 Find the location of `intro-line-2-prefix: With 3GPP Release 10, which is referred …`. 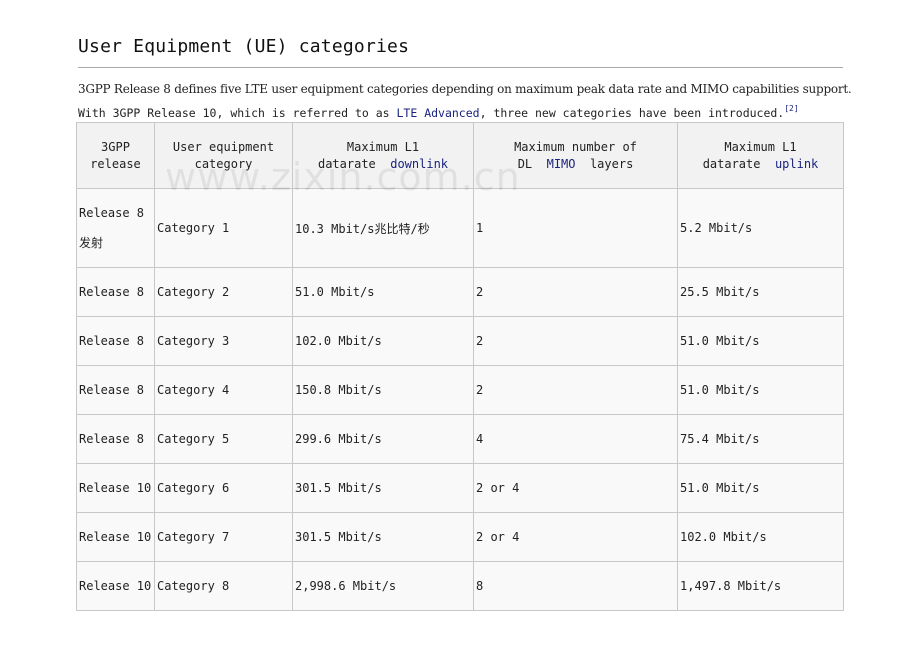

intro-line-2-prefix: With 3GPP Release 10, which is referred … is located at coordinates (237, 113).